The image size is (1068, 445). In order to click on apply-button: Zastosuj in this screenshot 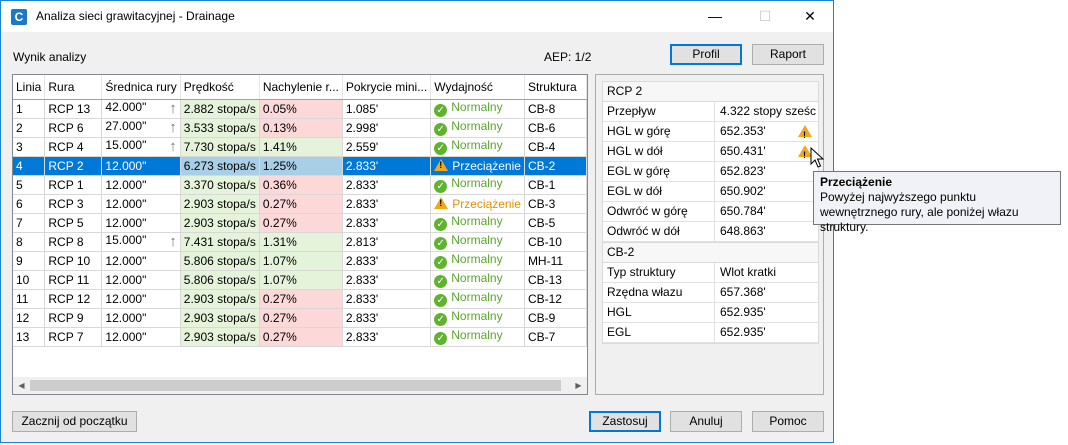, I will do `click(625, 421)`.